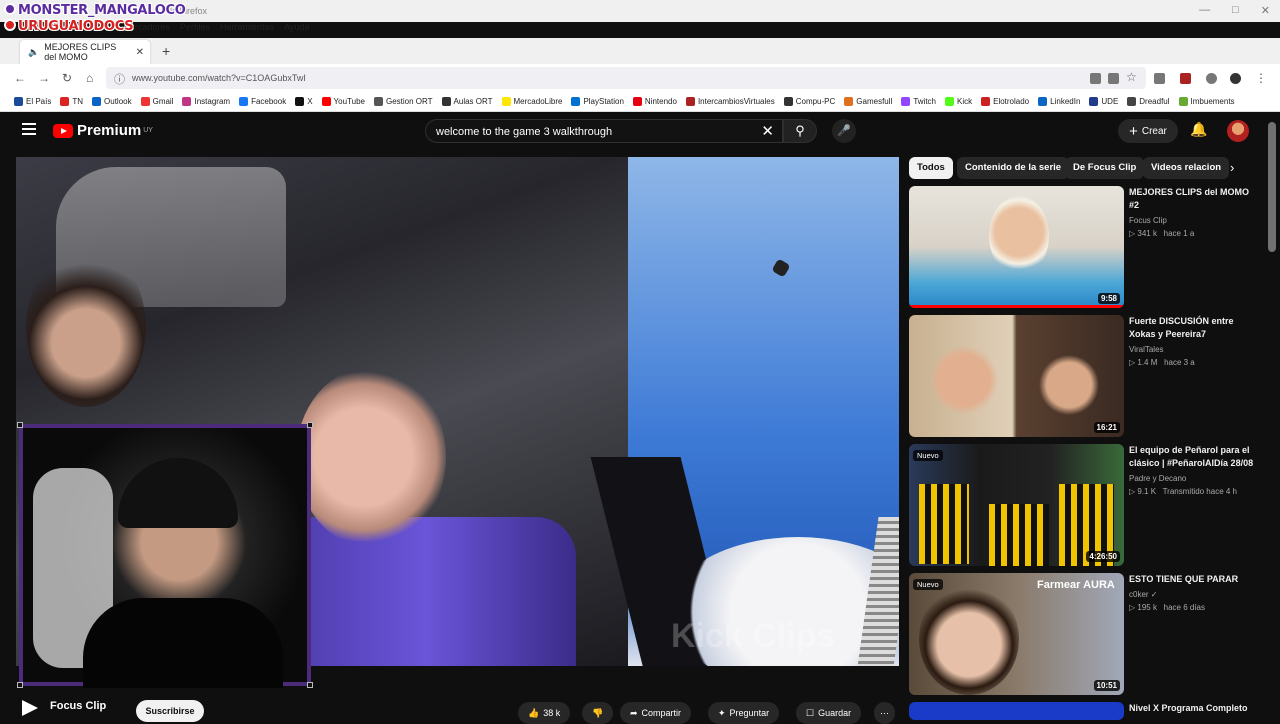 The image size is (1280, 724). Describe the element at coordinates (1131, 77) in the screenshot. I see `bookmark-star-icon: ☆` at that location.